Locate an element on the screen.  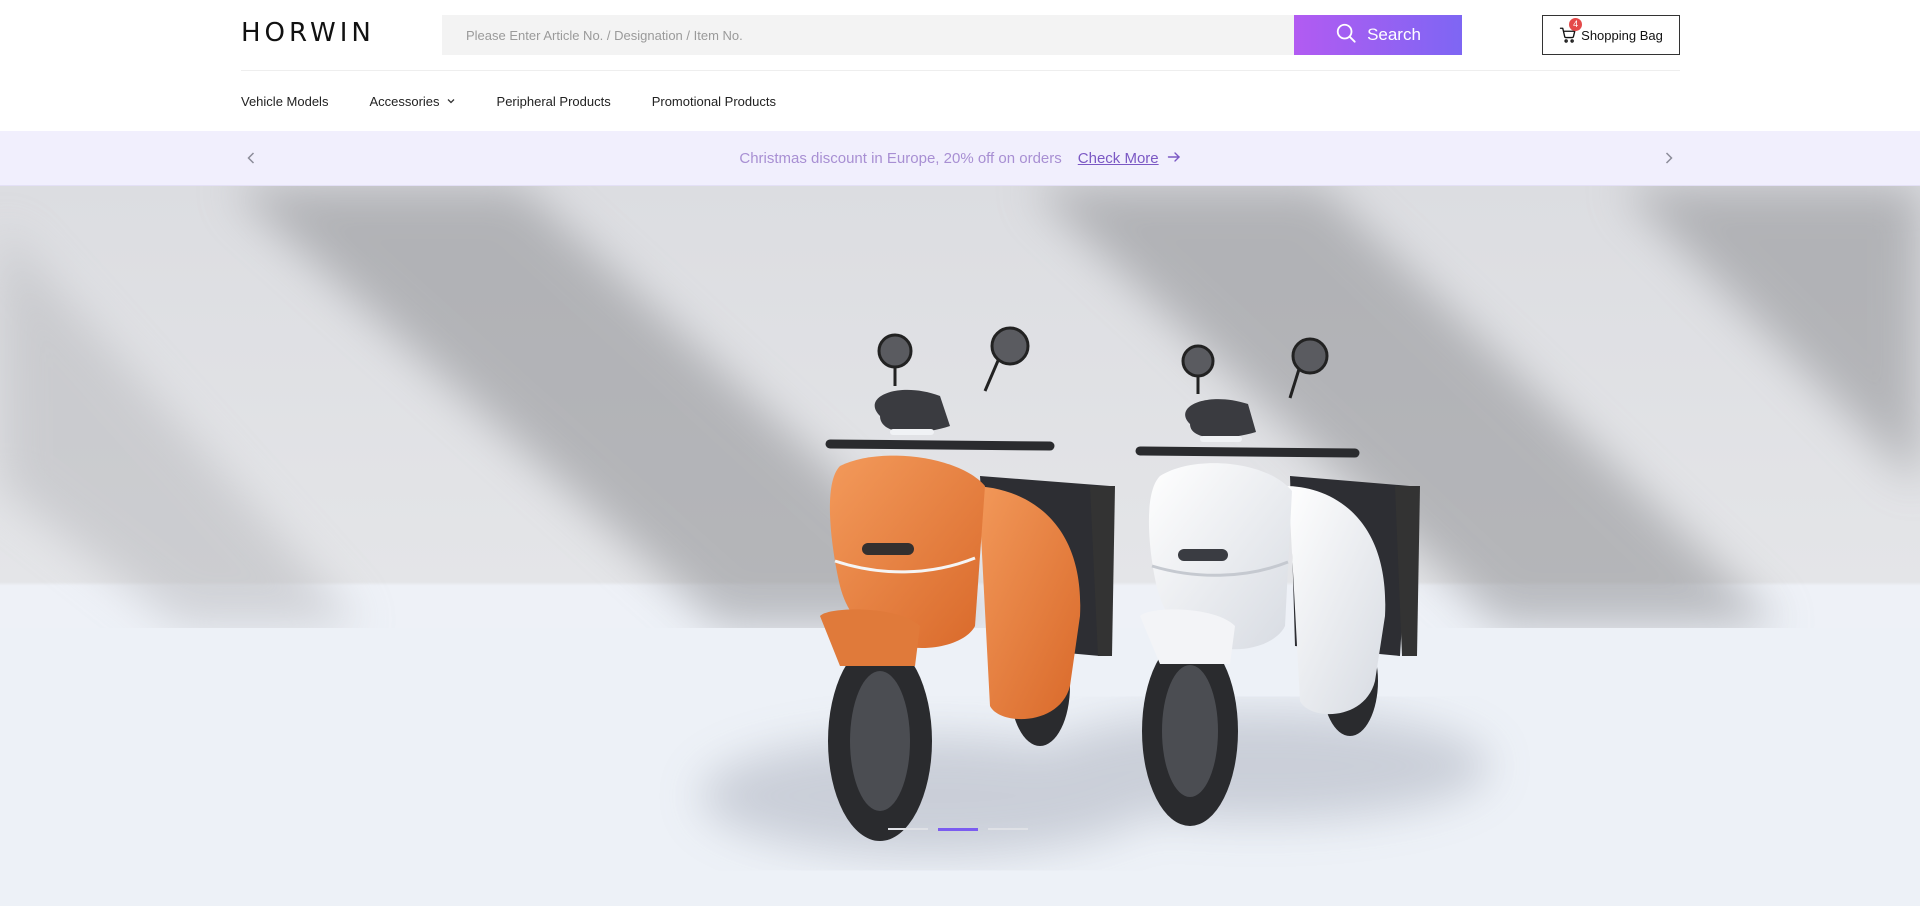
logo-text: HORWIN is located at coordinates (308, 33).